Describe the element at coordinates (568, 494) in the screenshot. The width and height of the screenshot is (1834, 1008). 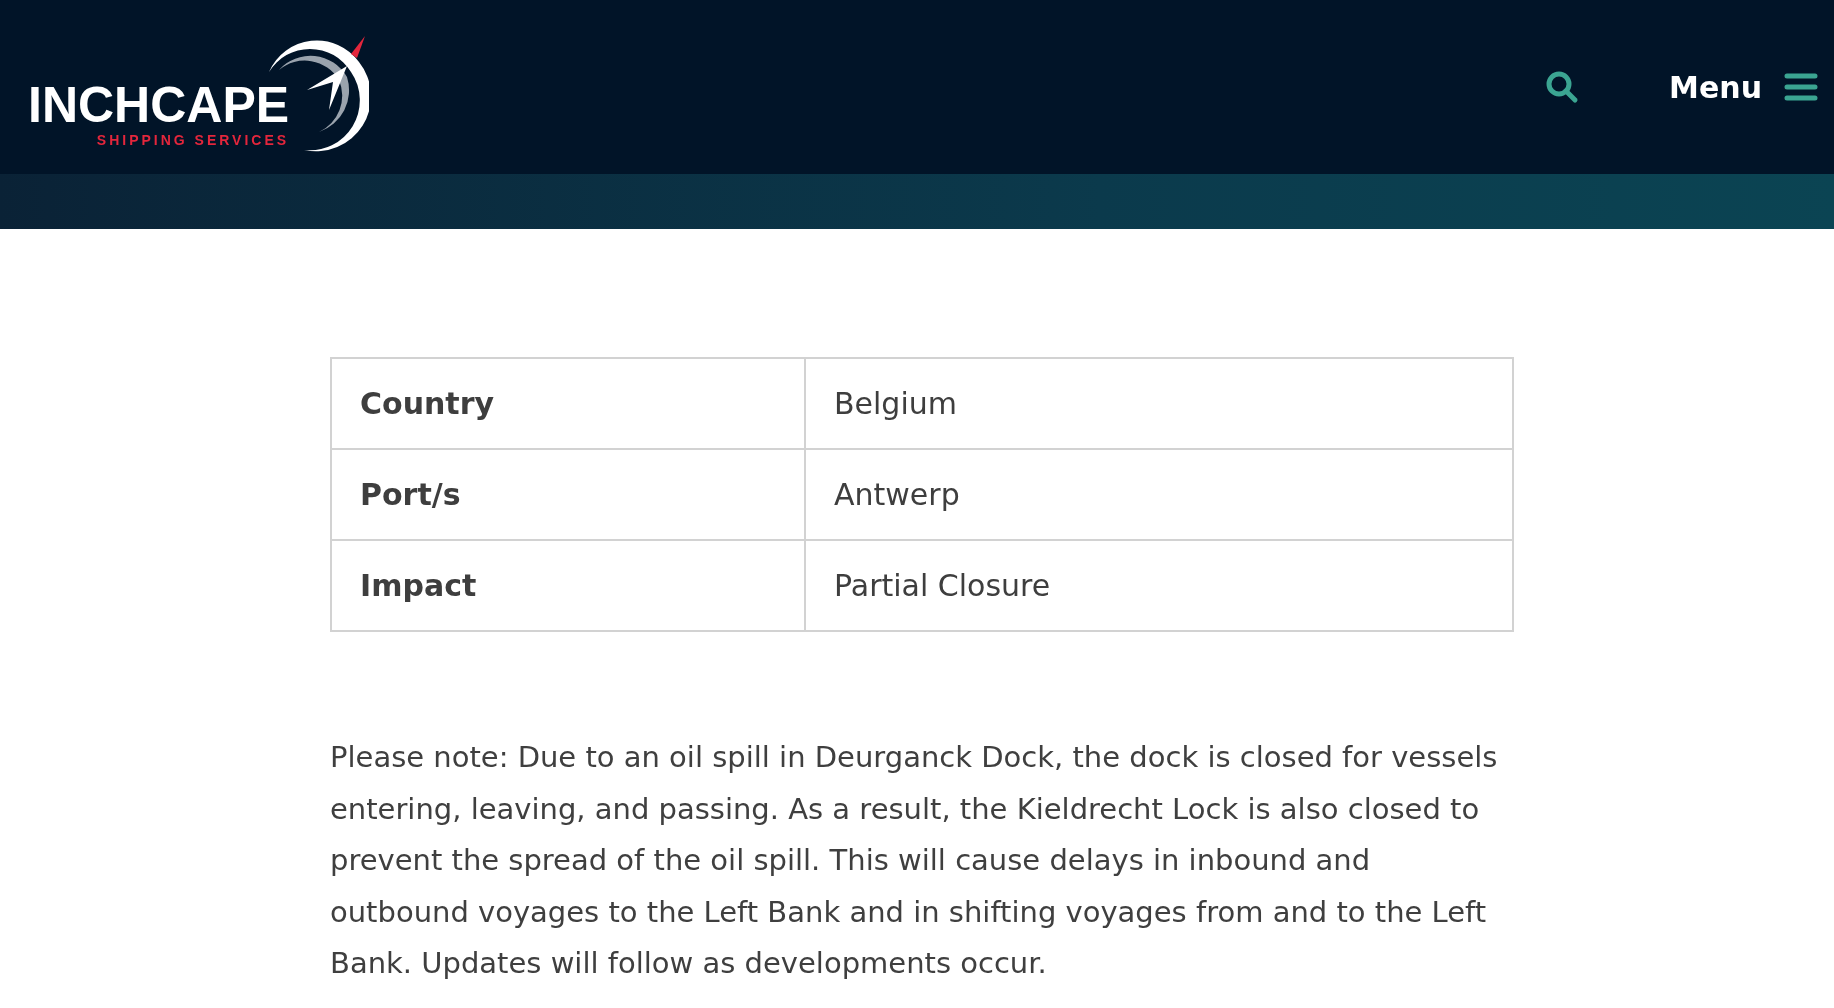
I see `table-cell: Port/s` at that location.